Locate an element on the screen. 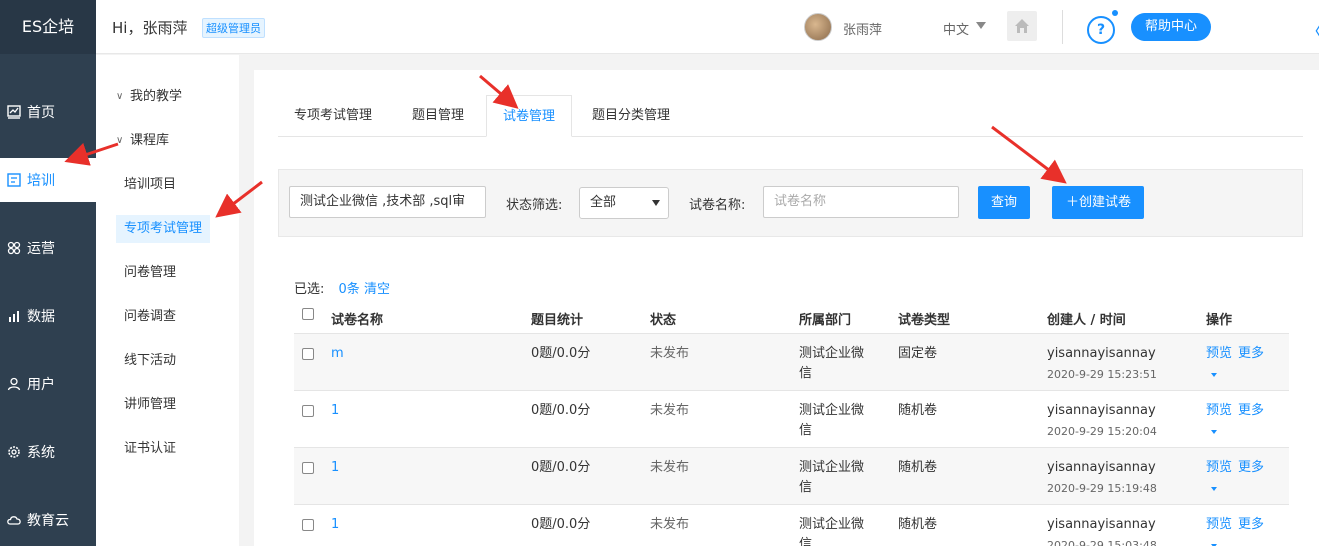 This screenshot has width=1319, height=546. col-header-type: 试卷类型 is located at coordinates (924, 320).